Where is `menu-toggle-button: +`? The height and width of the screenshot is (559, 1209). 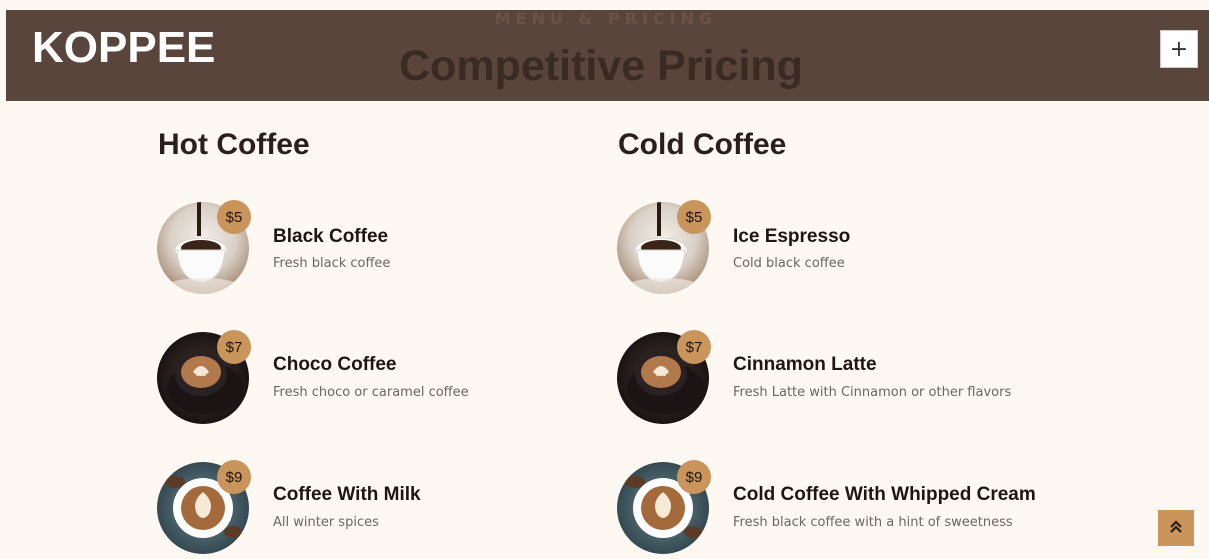 menu-toggle-button: + is located at coordinates (1179, 49).